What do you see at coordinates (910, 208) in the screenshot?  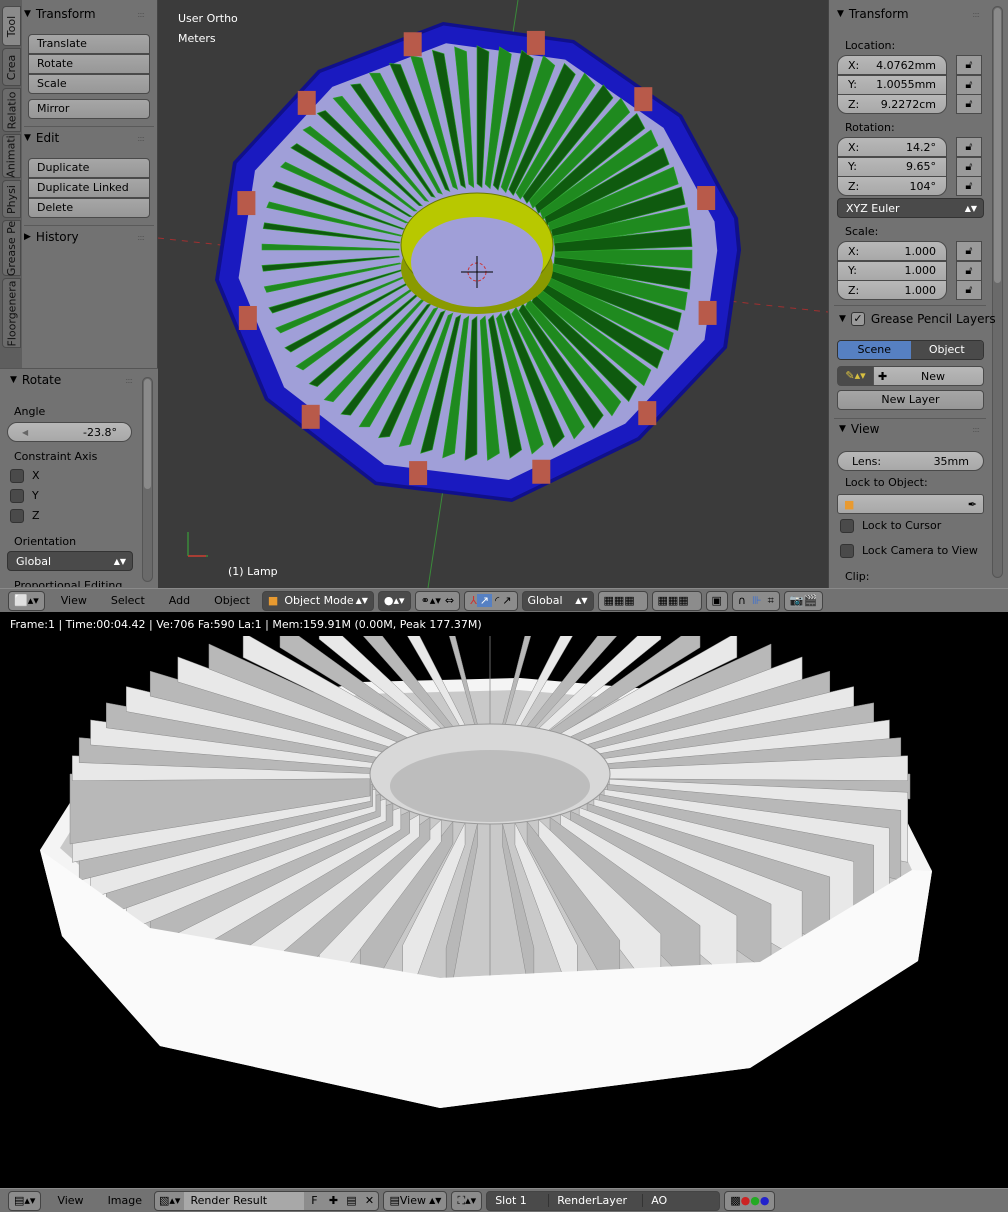 I see `rotation-mode-dropdown: XYZ Euler ▲▼` at bounding box center [910, 208].